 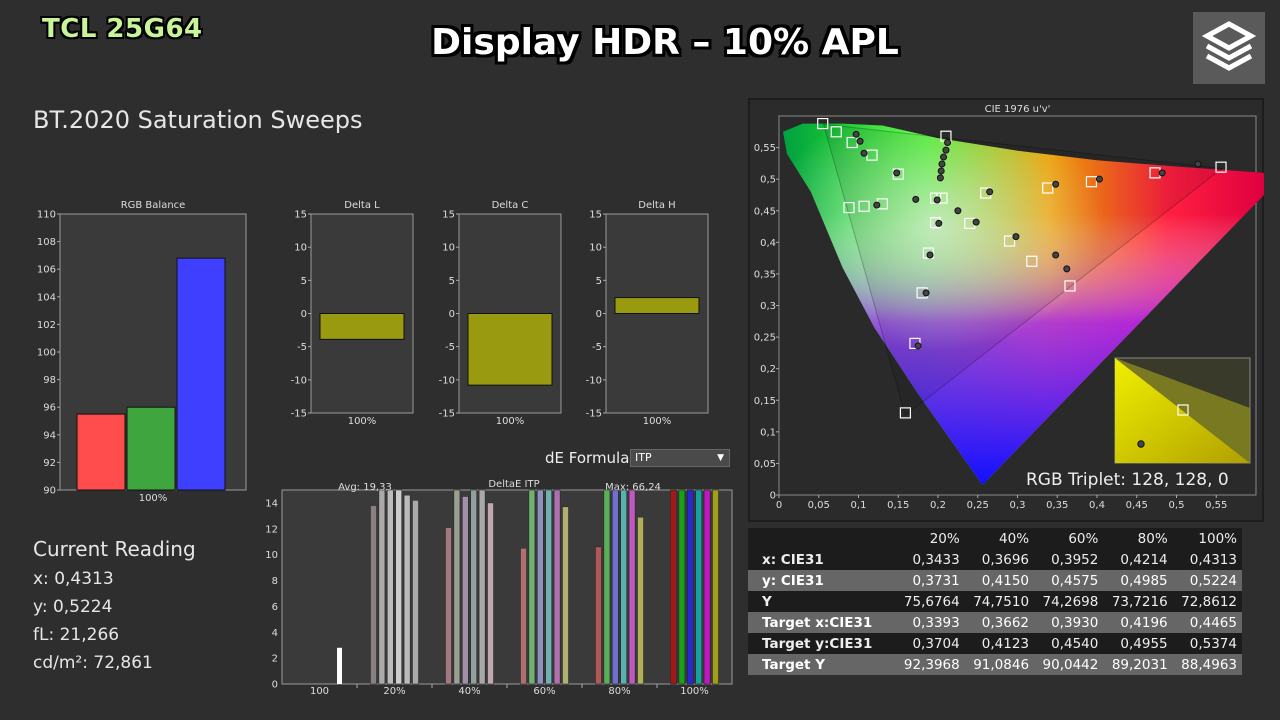 I want to click on table-cell: 88,4963, so click(x=1207, y=664).